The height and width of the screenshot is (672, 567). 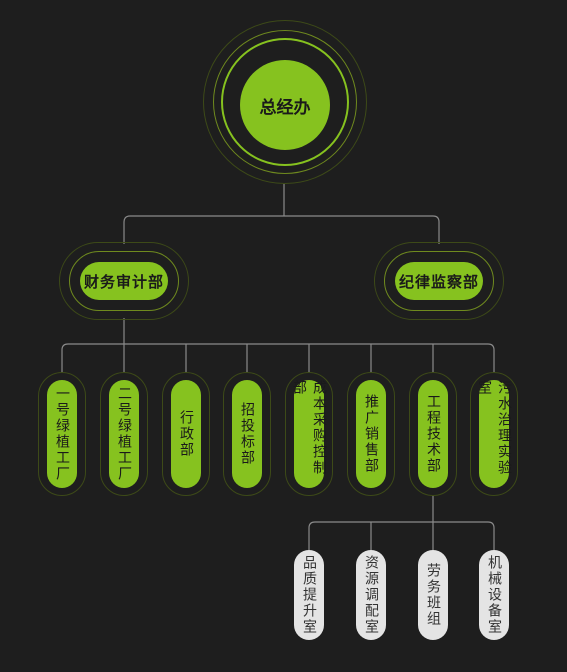 I want to click on unit-labor-team: 劳务班组, so click(x=433, y=595).